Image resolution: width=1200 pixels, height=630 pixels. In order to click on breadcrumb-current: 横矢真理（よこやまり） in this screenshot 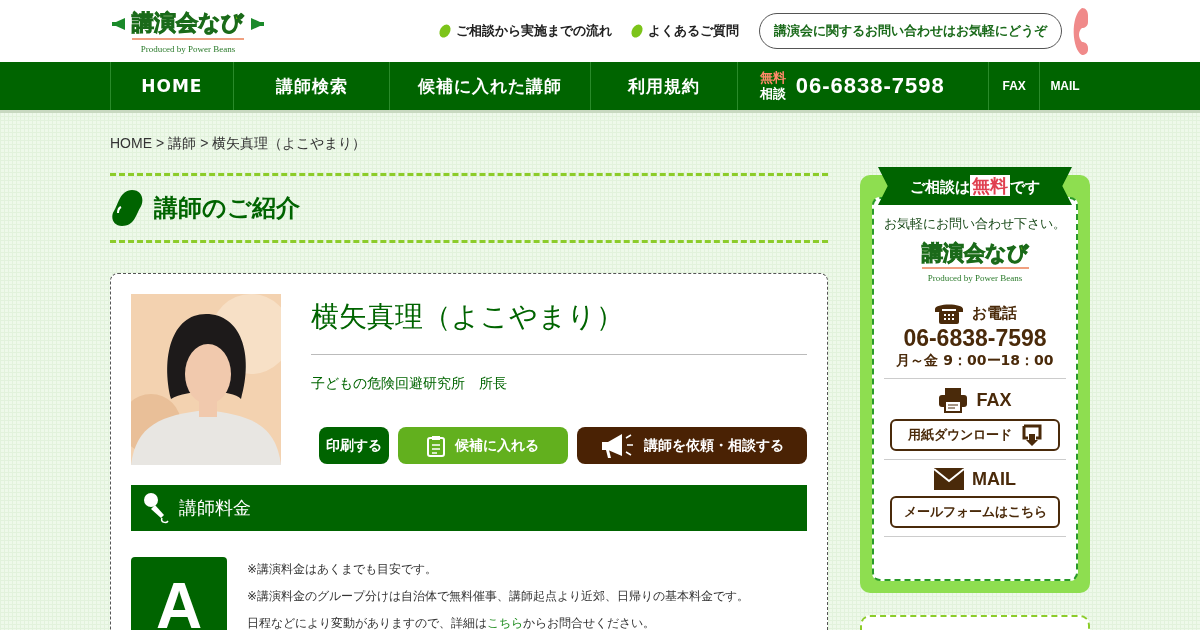, I will do `click(289, 144)`.